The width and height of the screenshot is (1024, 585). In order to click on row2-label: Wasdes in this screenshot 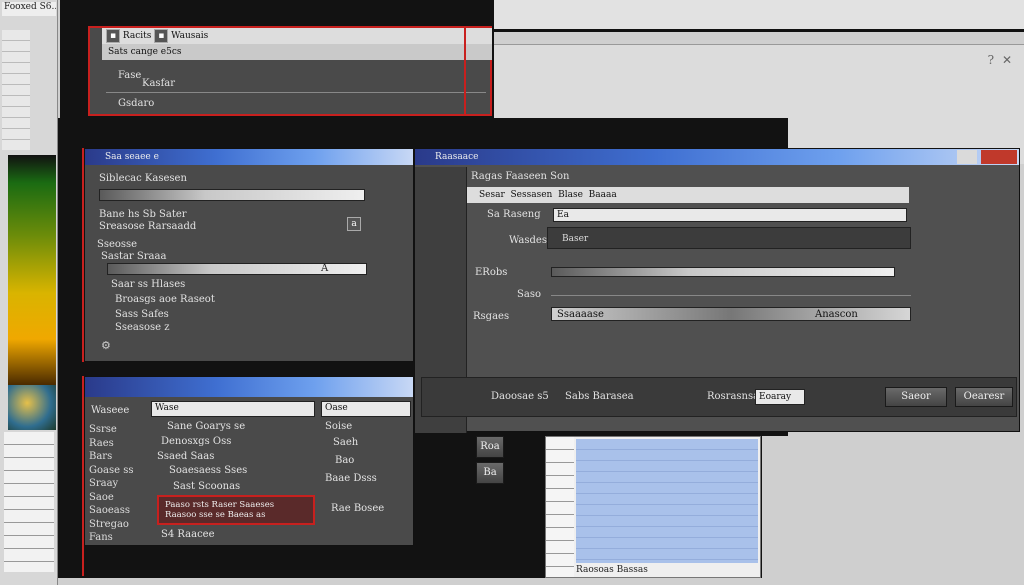, I will do `click(528, 240)`.